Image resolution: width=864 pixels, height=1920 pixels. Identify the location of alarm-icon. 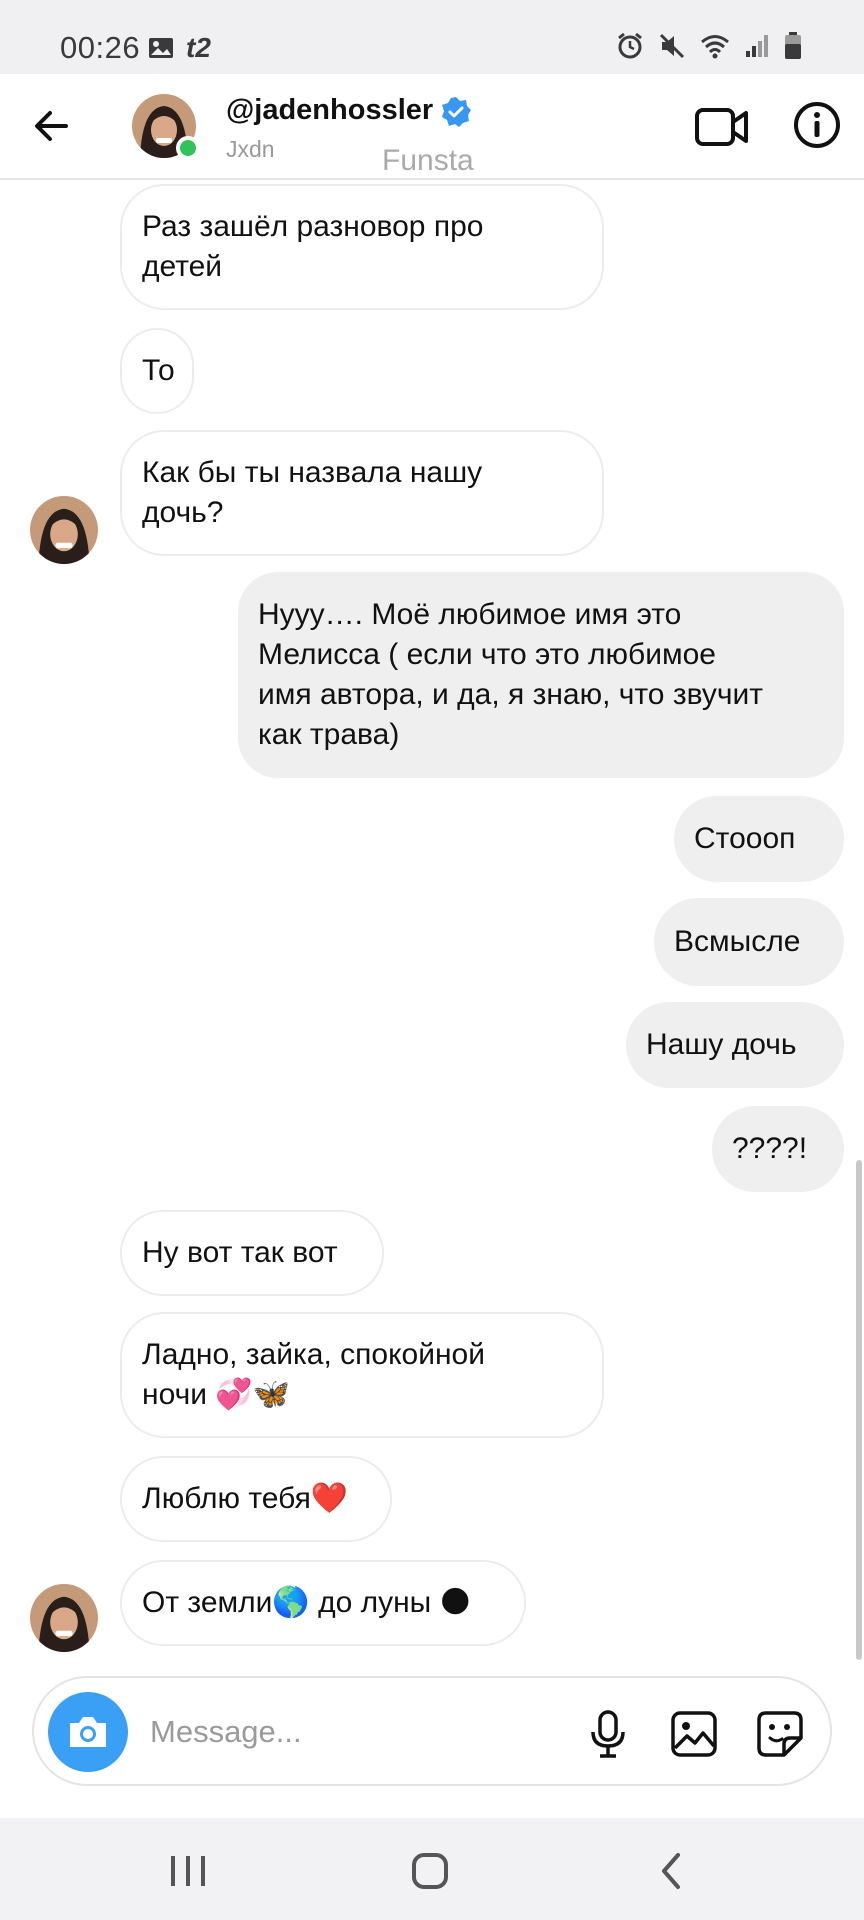
(630, 45).